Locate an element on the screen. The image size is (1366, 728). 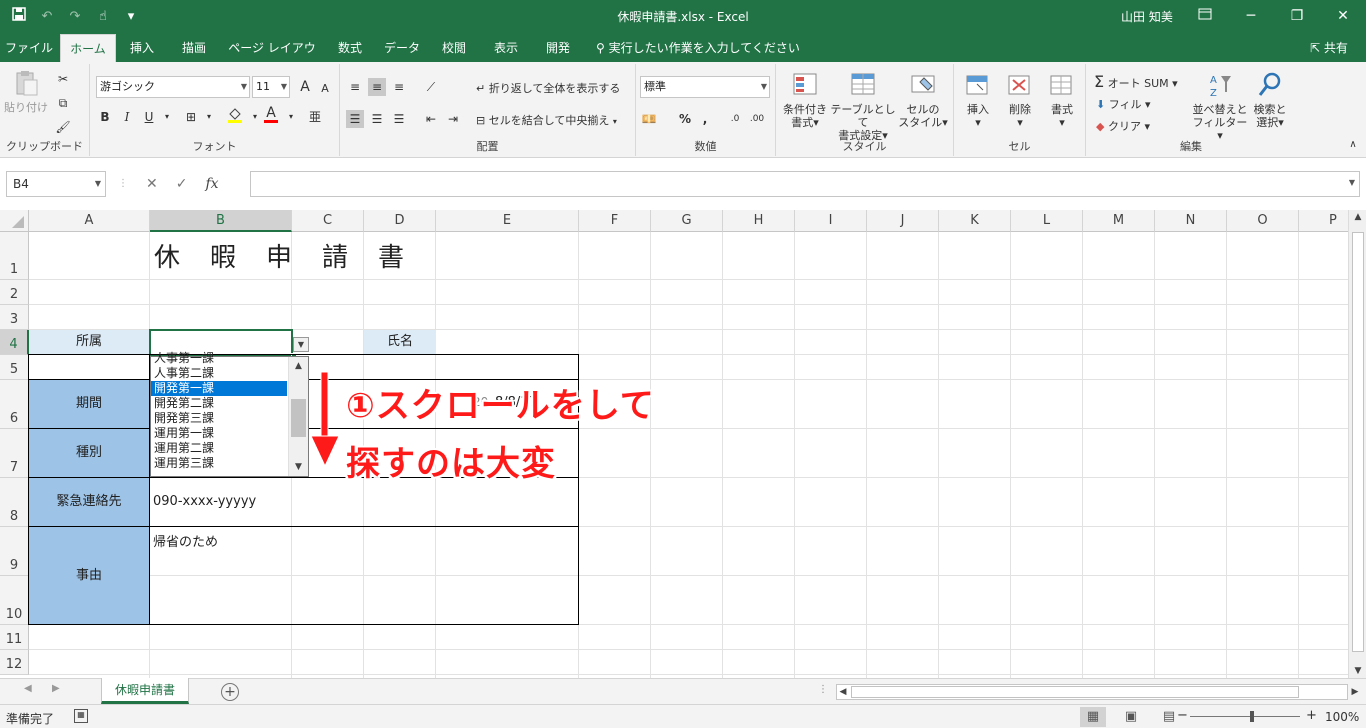
insert-cells-button: 挿入 ▾ is located at coordinates (978, 99).